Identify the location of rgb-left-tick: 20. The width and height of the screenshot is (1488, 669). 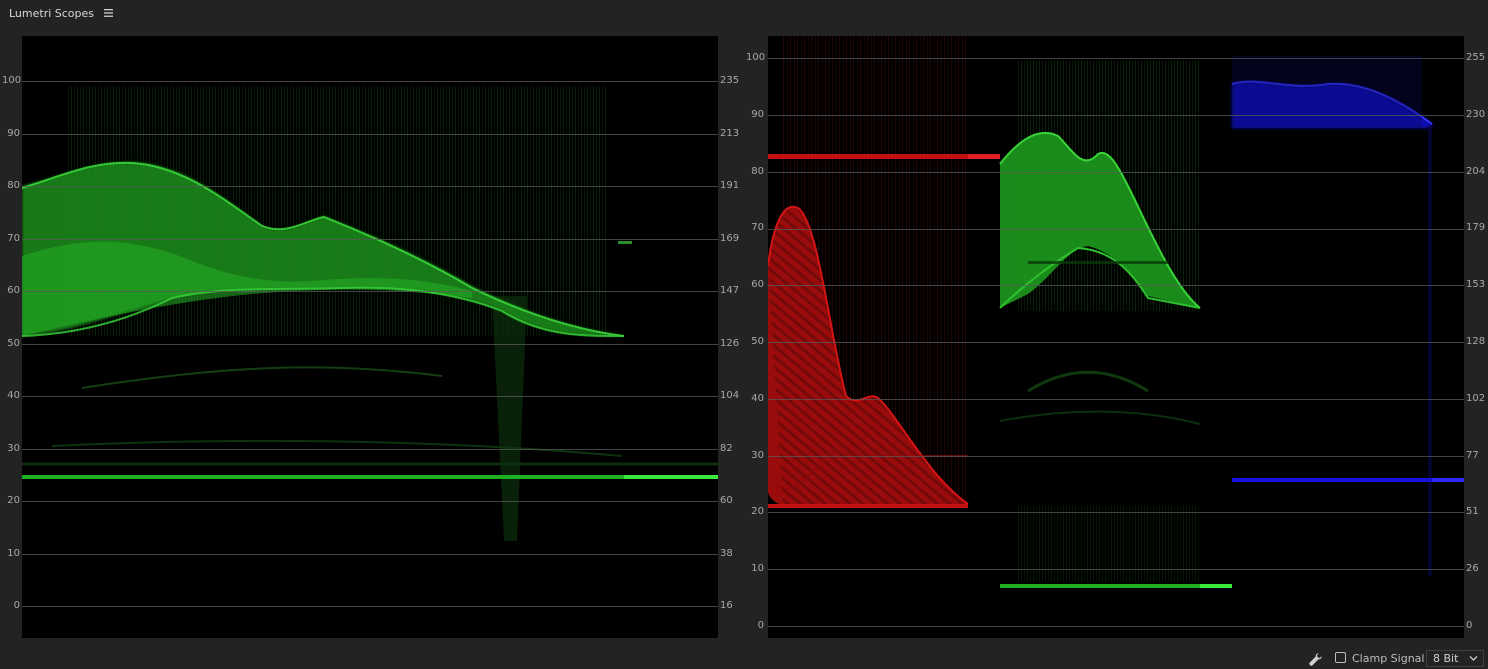
(757, 511).